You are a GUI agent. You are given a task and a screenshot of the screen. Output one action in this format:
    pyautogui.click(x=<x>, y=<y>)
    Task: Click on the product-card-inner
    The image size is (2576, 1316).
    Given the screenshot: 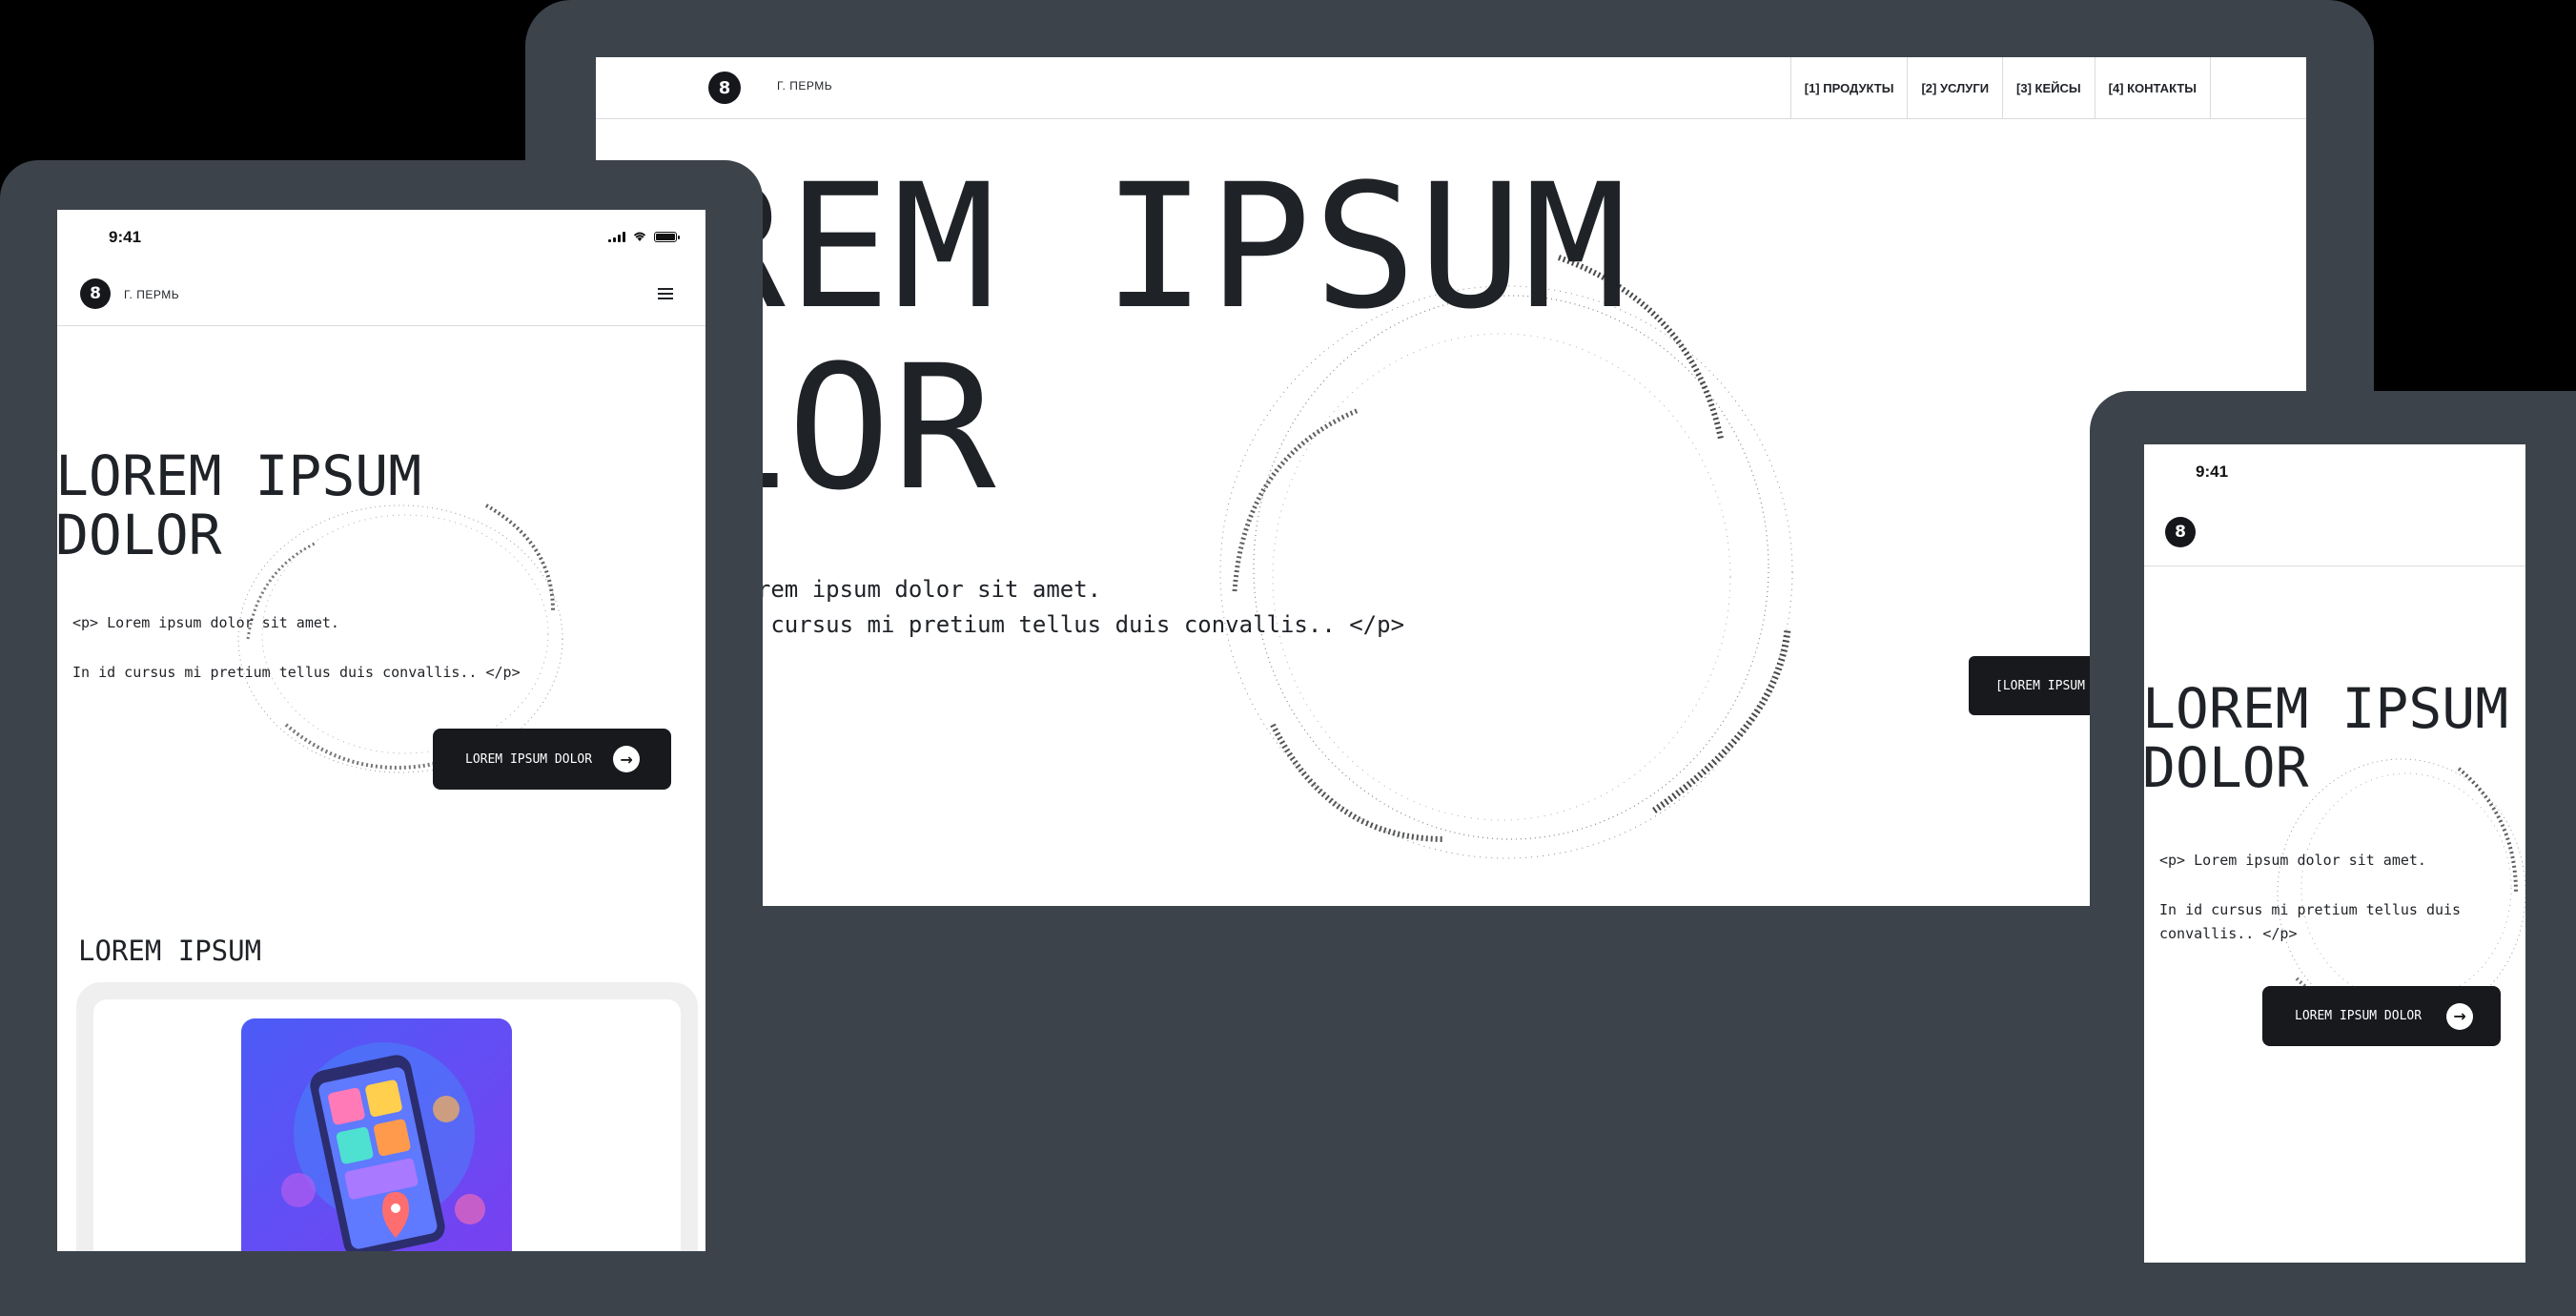 What is the action you would take?
    pyautogui.click(x=387, y=1125)
    